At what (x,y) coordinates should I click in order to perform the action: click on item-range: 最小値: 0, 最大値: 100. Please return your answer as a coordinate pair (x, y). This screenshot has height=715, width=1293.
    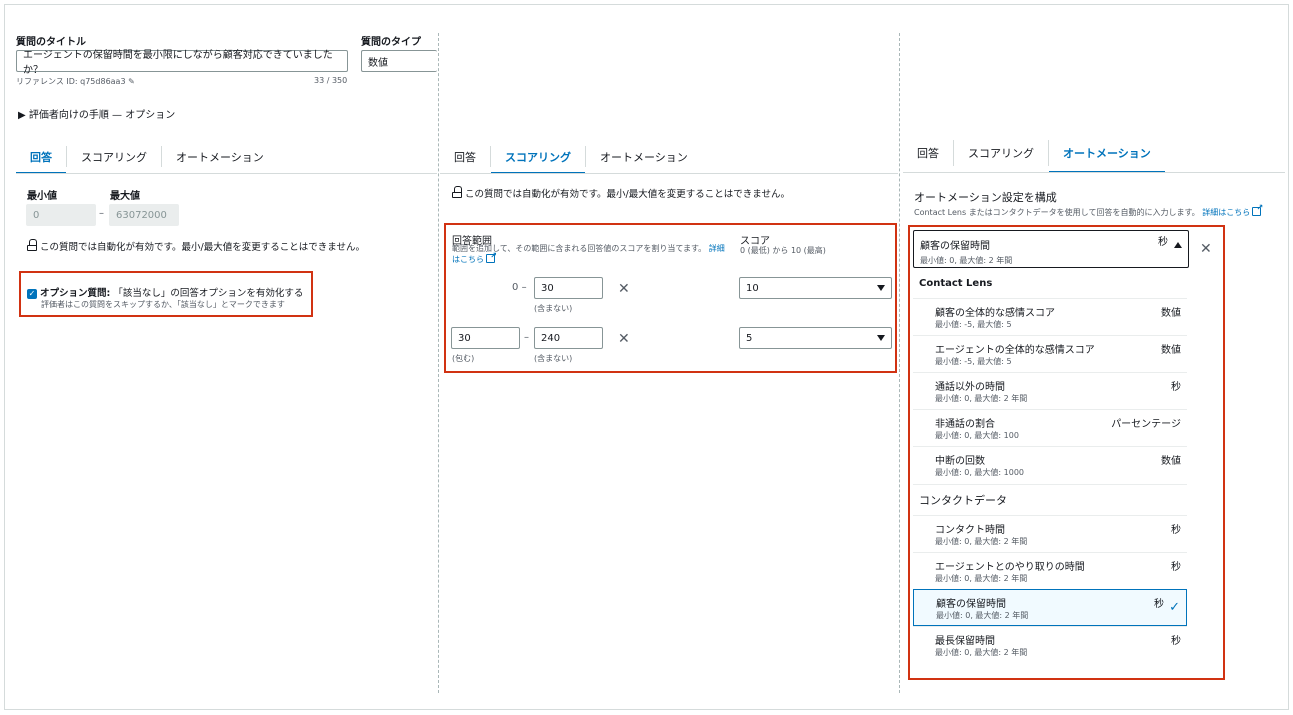
    Looking at the image, I should click on (977, 435).